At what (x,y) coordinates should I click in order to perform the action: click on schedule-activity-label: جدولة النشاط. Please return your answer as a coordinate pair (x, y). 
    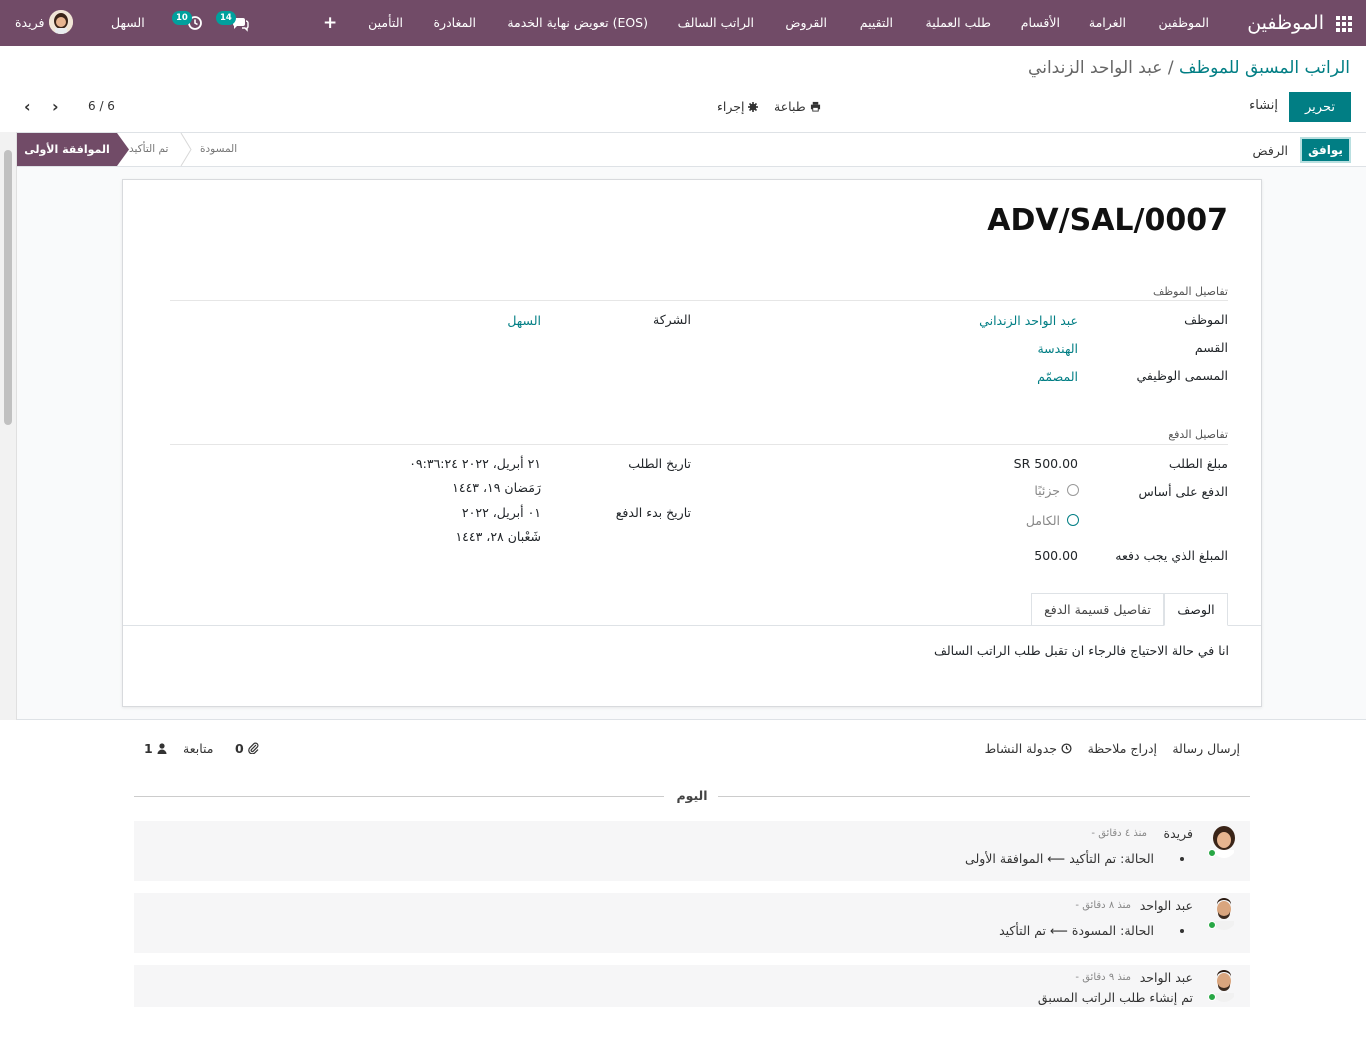
    Looking at the image, I should click on (1021, 748).